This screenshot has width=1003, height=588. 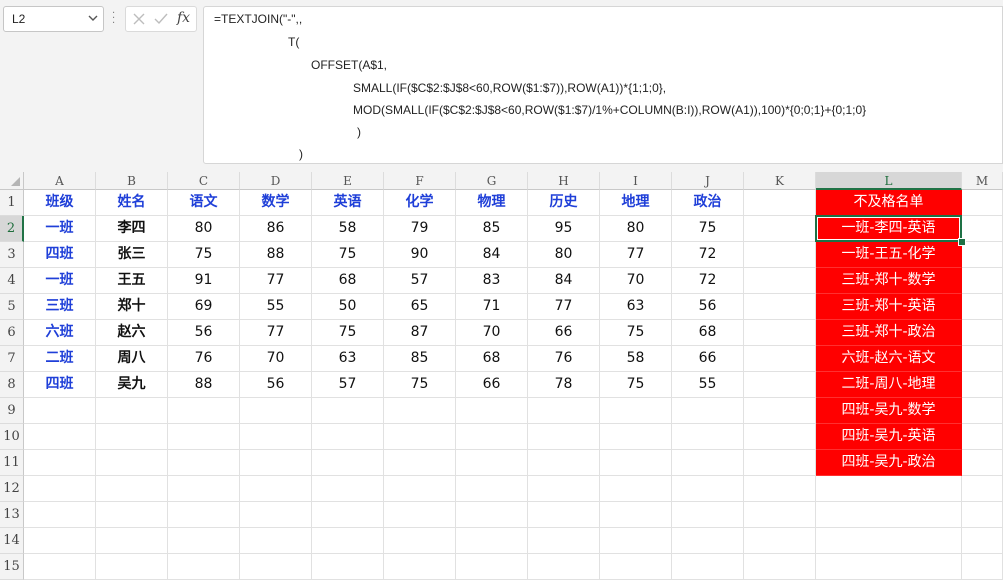 What do you see at coordinates (889, 181) in the screenshot?
I see `column-header-l: L` at bounding box center [889, 181].